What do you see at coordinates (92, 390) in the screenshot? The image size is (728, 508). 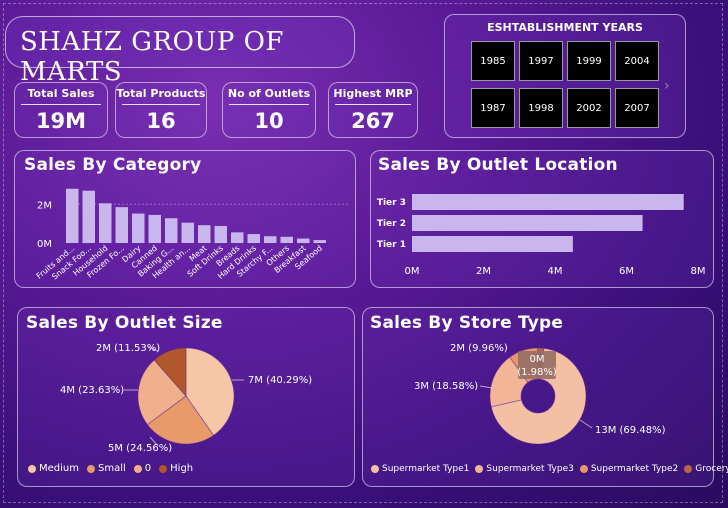 I see `slice-label: 4M (23.63%)` at bounding box center [92, 390].